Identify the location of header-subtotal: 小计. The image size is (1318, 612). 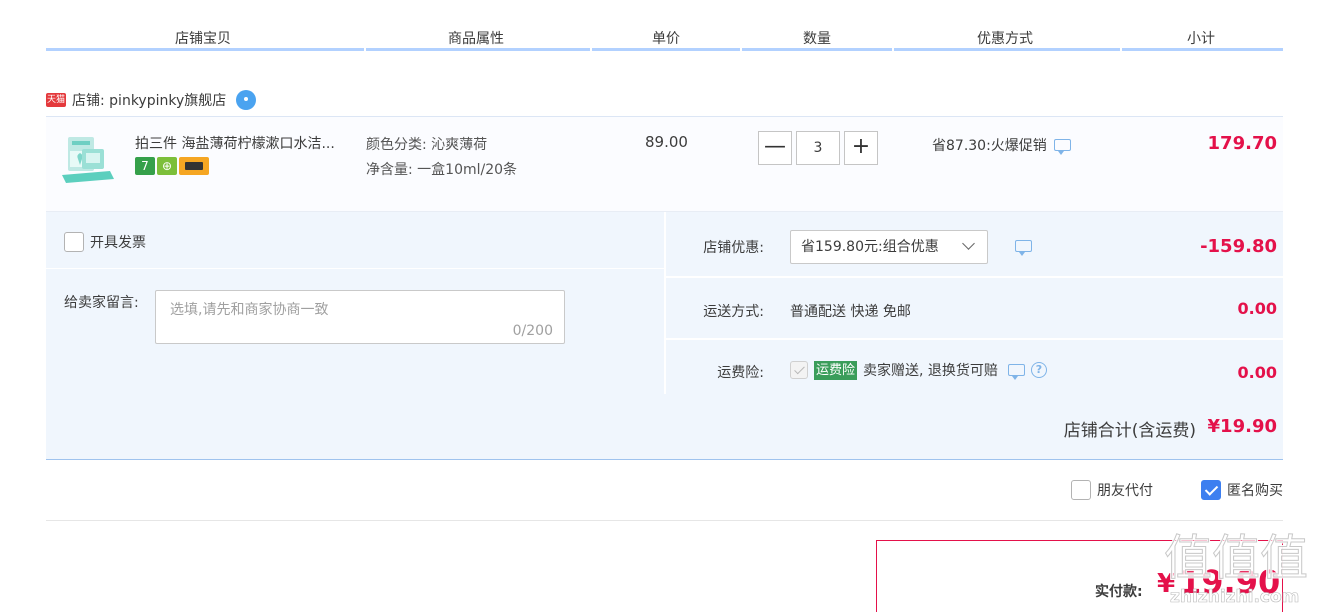
(1201, 39).